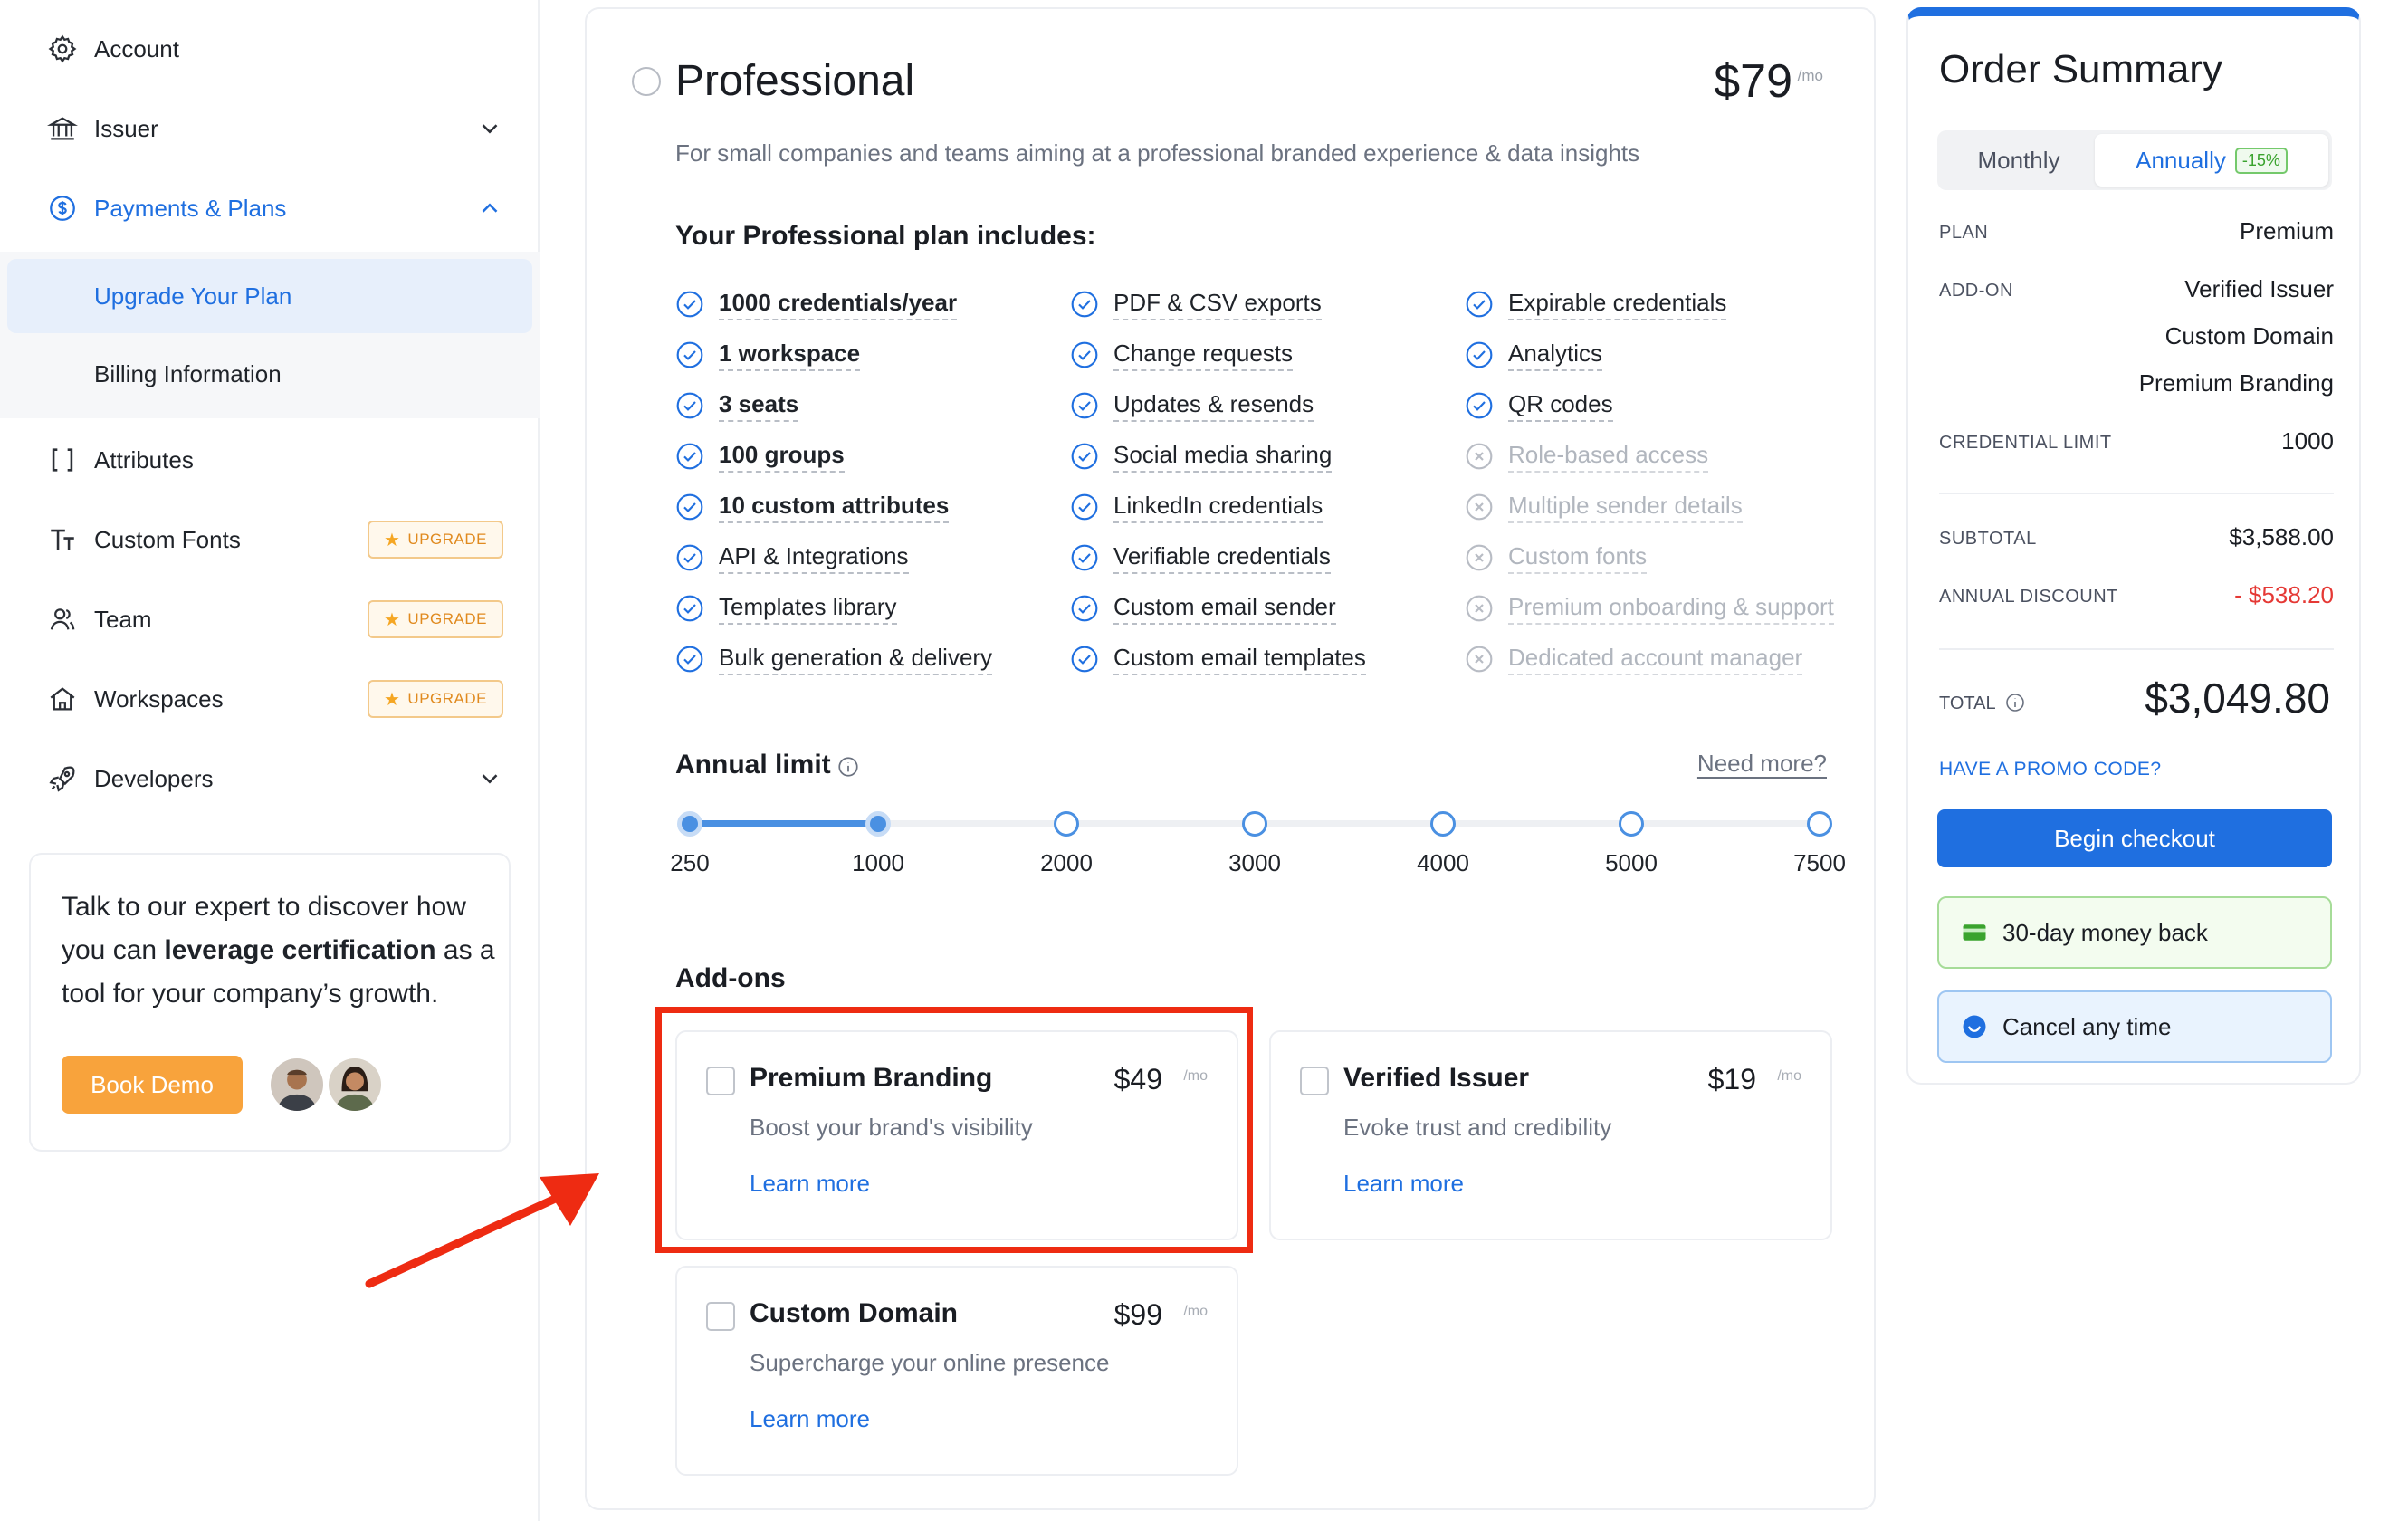 This screenshot has width=2408, height=1521. What do you see at coordinates (737, 406) in the screenshot?
I see `feature-item: 3 seats` at bounding box center [737, 406].